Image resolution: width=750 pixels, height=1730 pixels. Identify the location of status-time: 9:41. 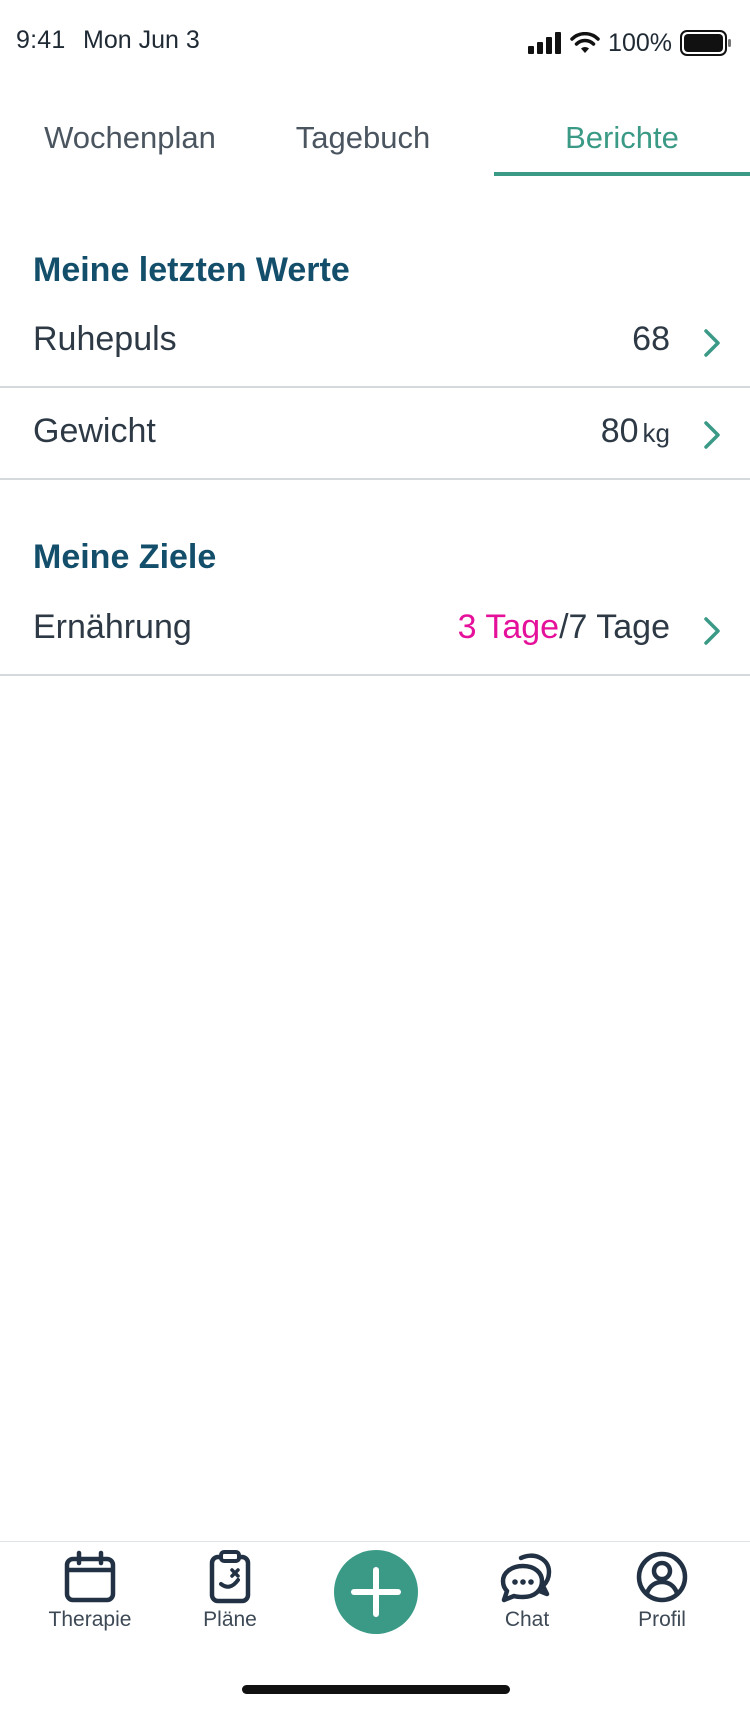
(41, 40).